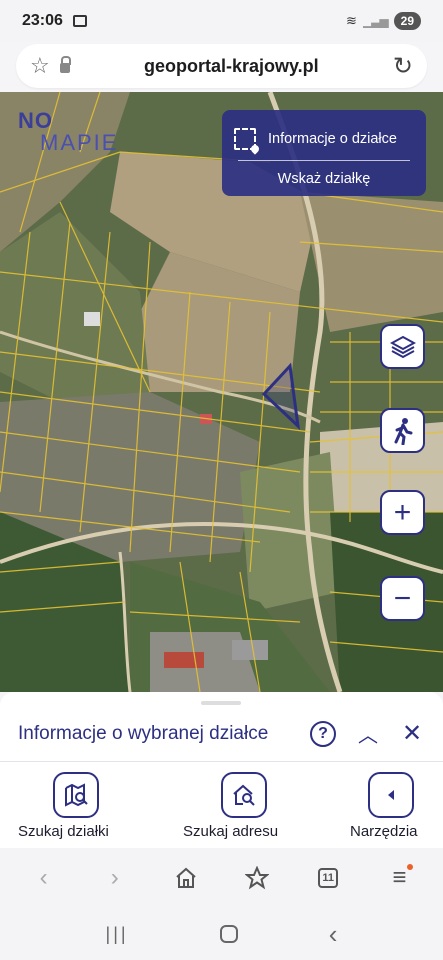 Image resolution: width=443 pixels, height=960 pixels. I want to click on chevron-up-icon: ︿, so click(368, 733).